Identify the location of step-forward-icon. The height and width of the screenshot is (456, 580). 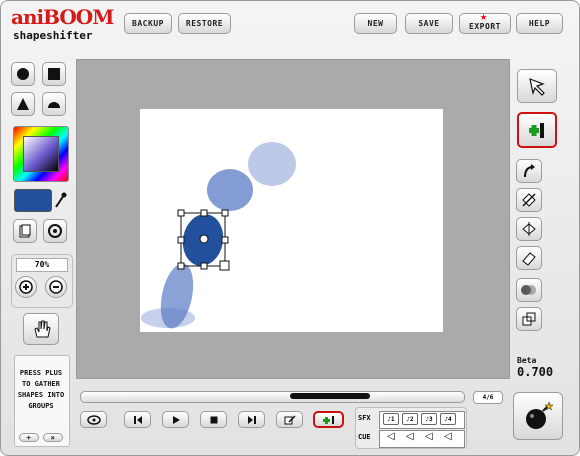
(251, 419).